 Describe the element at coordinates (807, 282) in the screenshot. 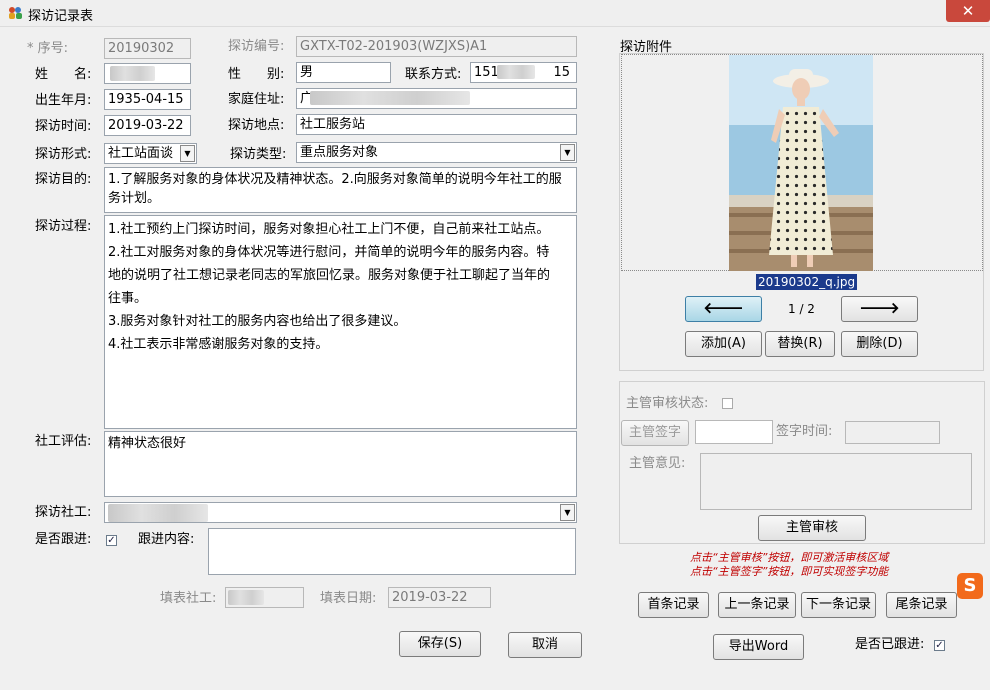

I see `attachment-filename: 20190302_q.jpg` at that location.